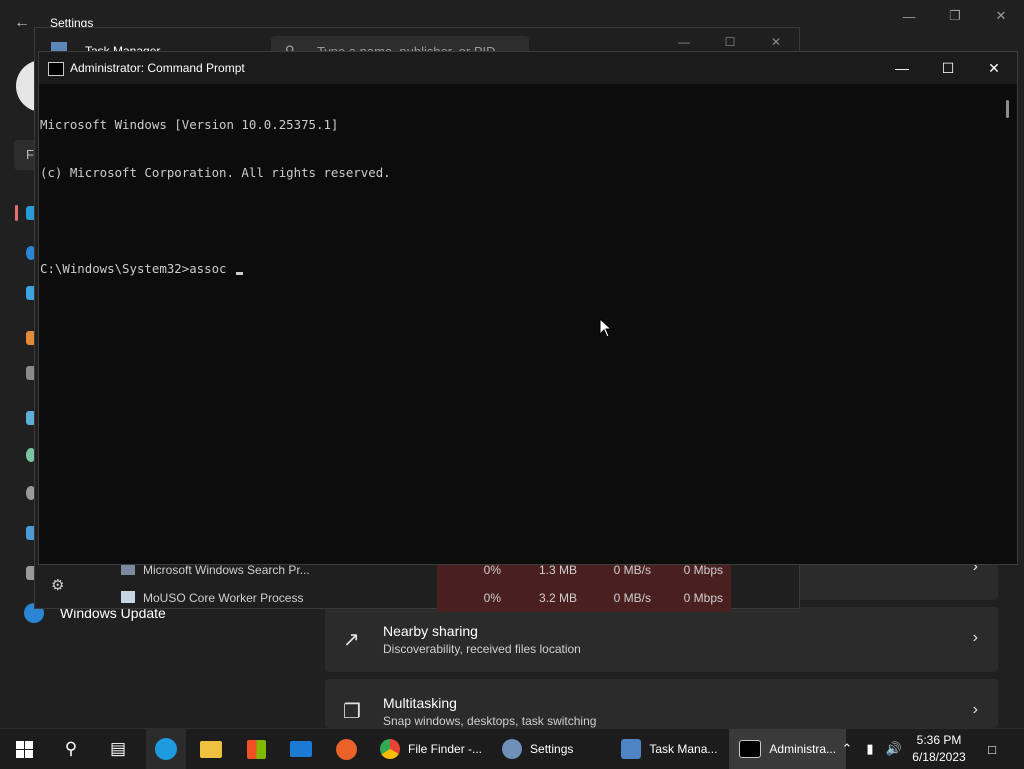  Describe the element at coordinates (71, 749) in the screenshot. I see `search-icon: ⚲` at that location.